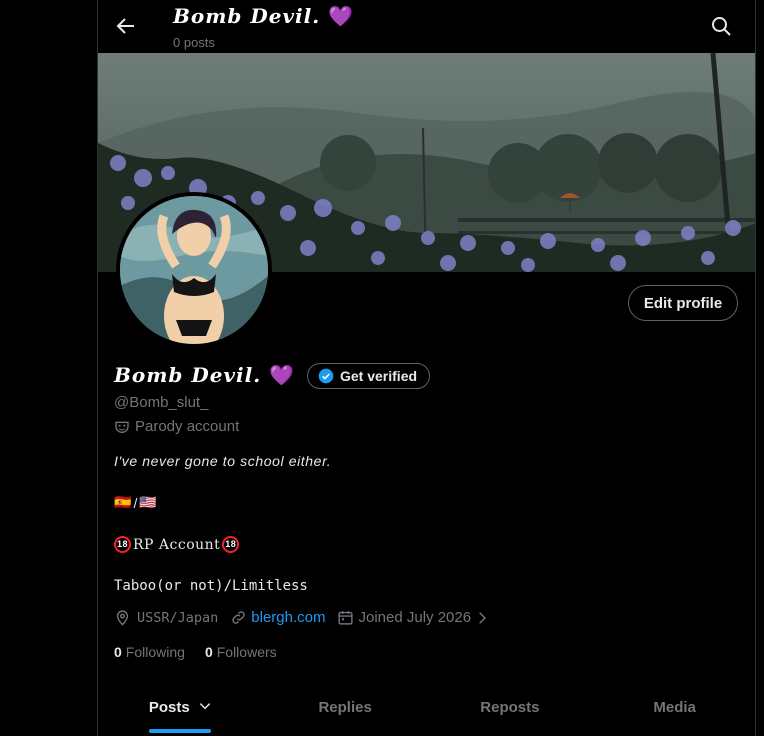 The height and width of the screenshot is (736, 764). Describe the element at coordinates (674, 707) in the screenshot. I see `tab-media-label: Media` at that location.